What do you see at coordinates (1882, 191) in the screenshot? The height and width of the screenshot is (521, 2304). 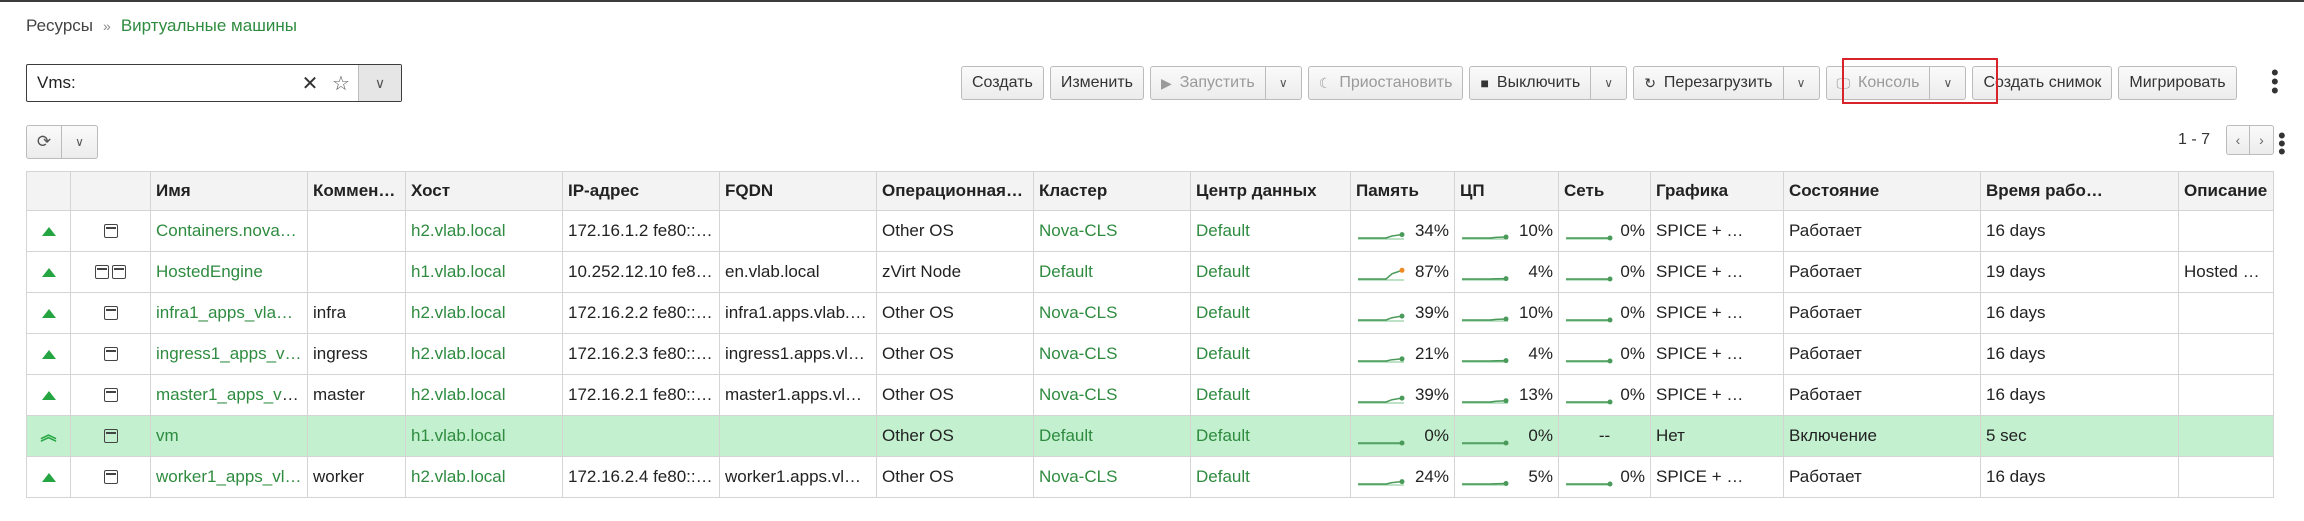 I see `col-state: Состояние` at bounding box center [1882, 191].